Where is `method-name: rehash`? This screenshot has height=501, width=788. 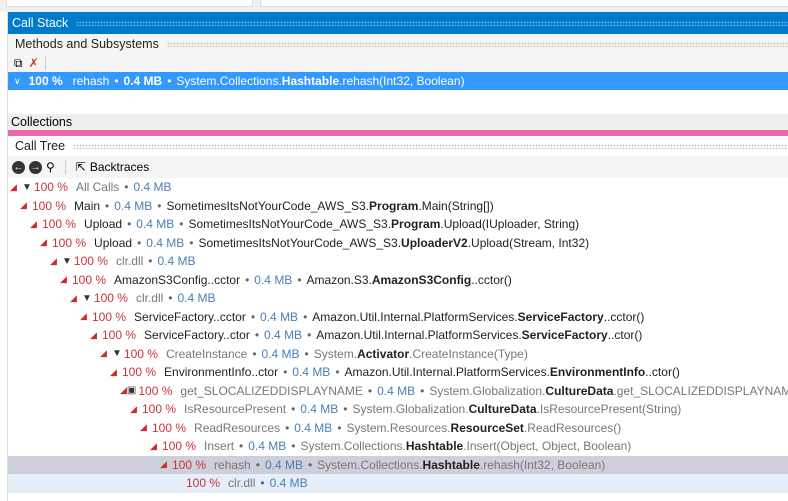
method-name: rehash is located at coordinates (91, 81).